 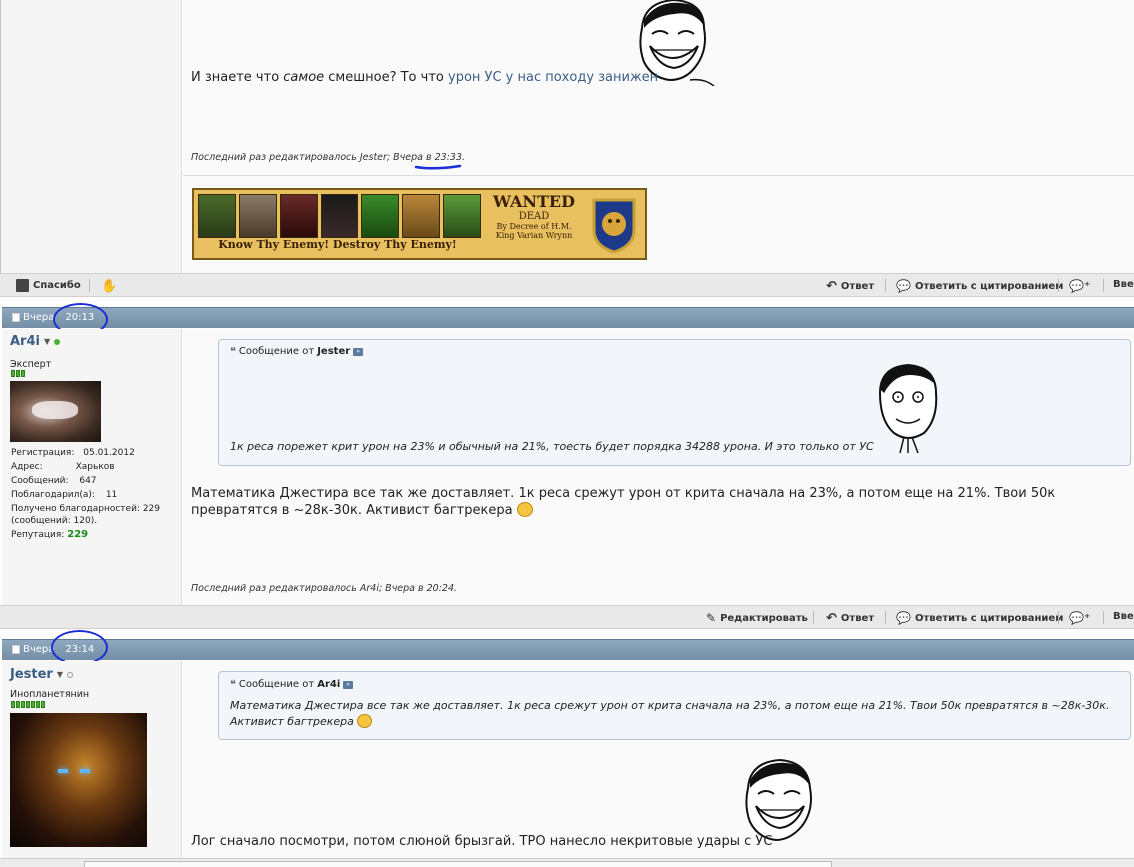 I want to click on quote-from-label: Сообщение от, so click(x=276, y=351).